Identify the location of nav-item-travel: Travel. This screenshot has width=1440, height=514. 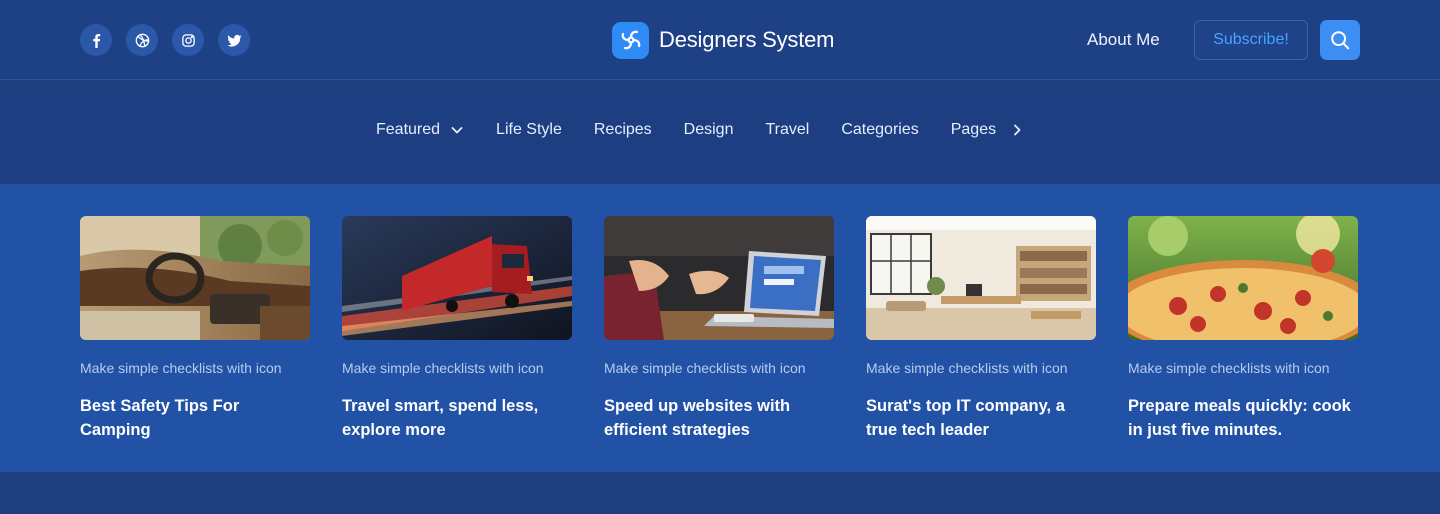
(787, 130).